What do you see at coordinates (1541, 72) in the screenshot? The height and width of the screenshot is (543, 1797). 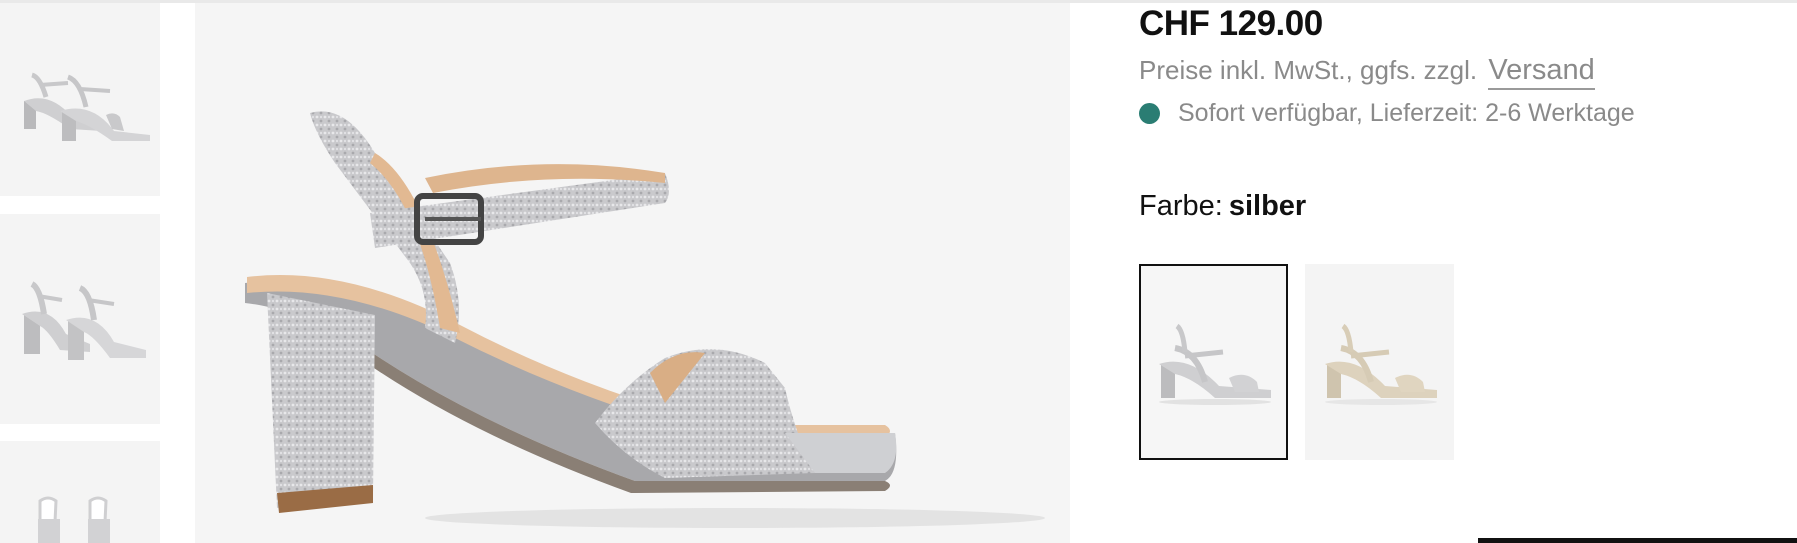 I see `shipping-link: Versand` at bounding box center [1541, 72].